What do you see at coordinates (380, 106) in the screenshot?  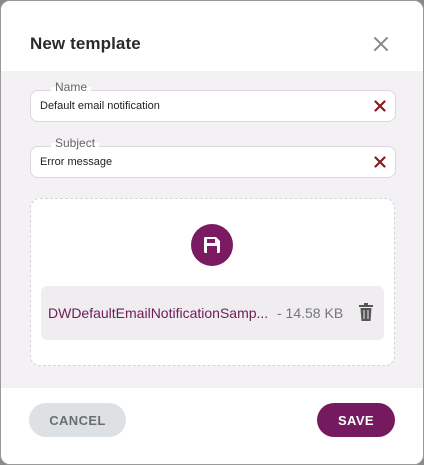 I see `clear-name-icon` at bounding box center [380, 106].